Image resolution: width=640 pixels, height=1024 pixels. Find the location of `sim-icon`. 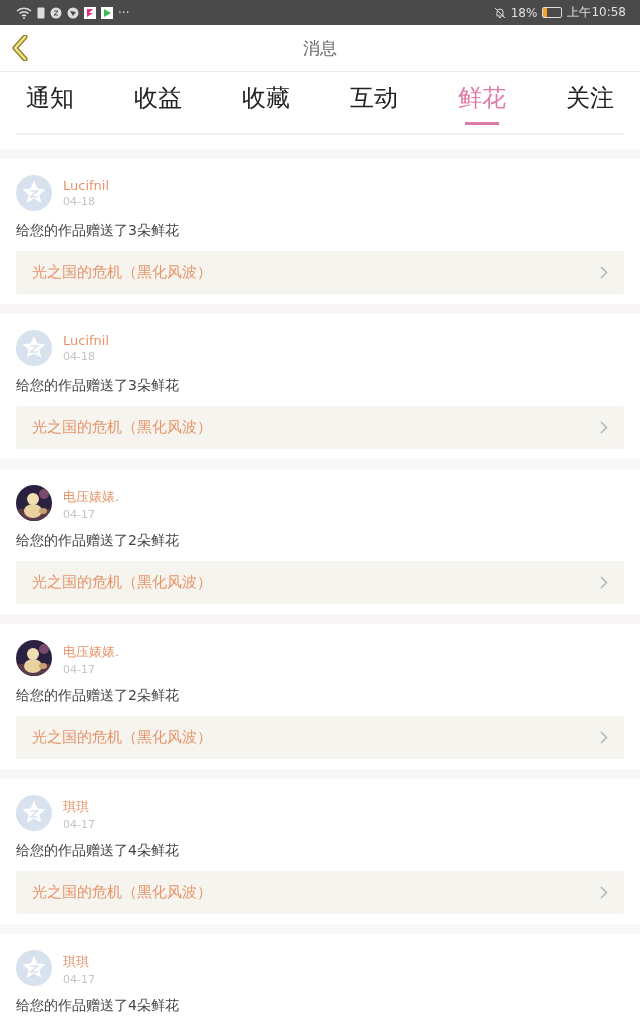

sim-icon is located at coordinates (41, 12).